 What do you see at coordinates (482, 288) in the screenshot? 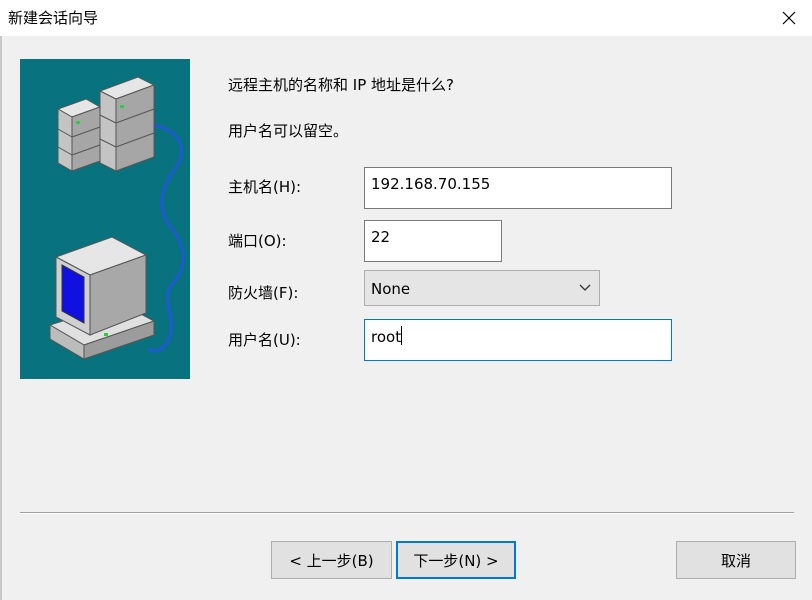
I see `firewall-select: None` at bounding box center [482, 288].